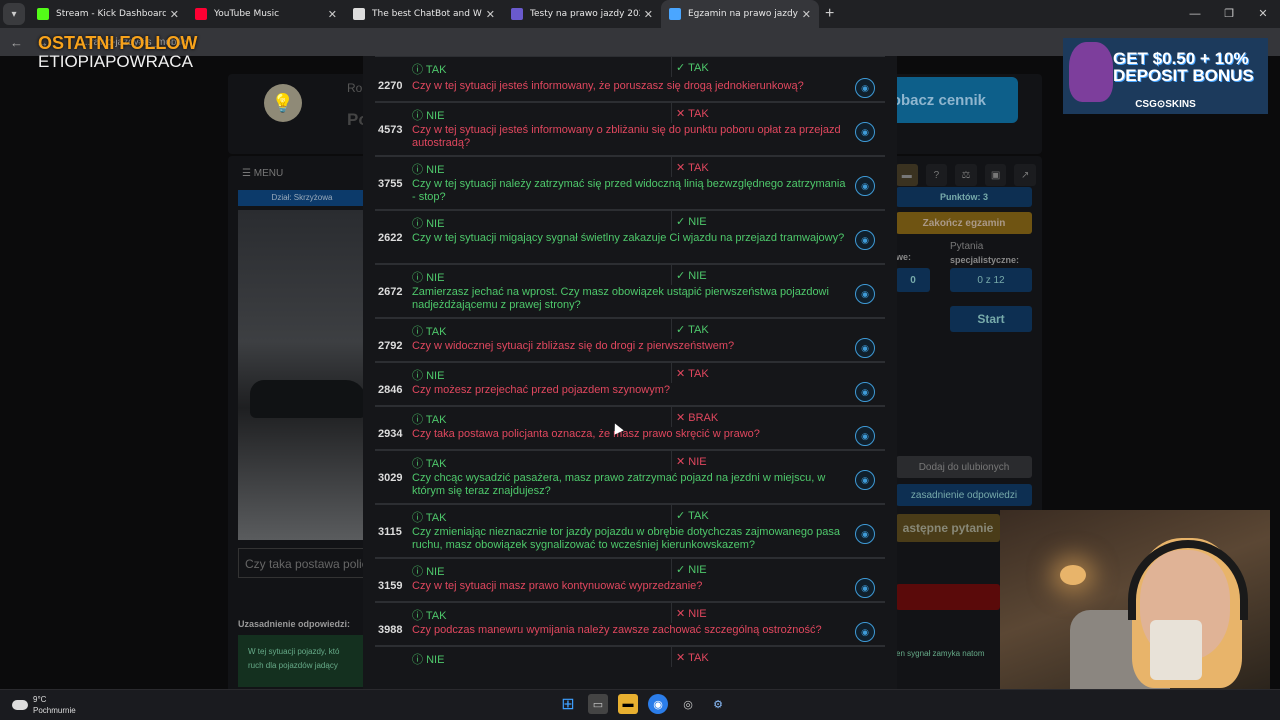 The image size is (1280, 720). I want to click on answer-line: ⓘ NIE ✓ NIE, so click(630, 220).